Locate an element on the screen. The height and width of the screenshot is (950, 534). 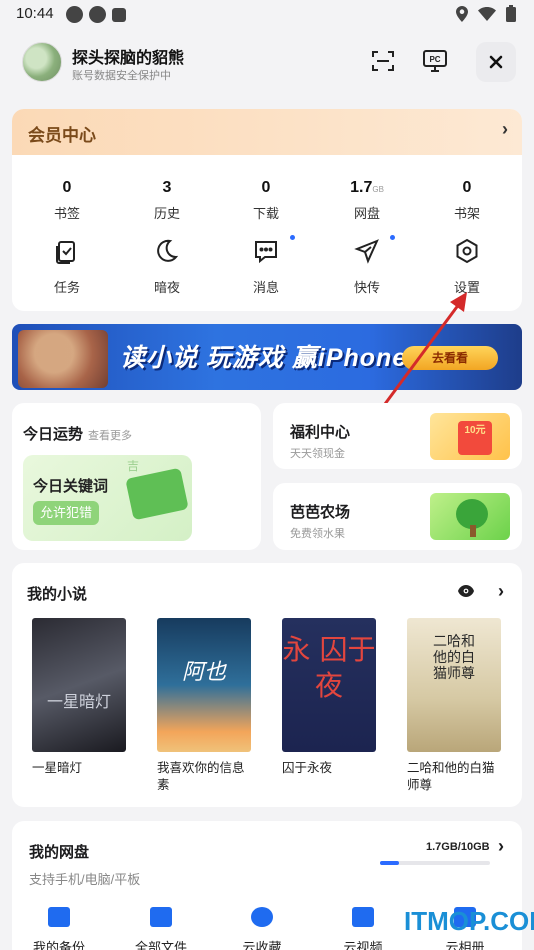
eye-icon is located at coordinates (466, 591).